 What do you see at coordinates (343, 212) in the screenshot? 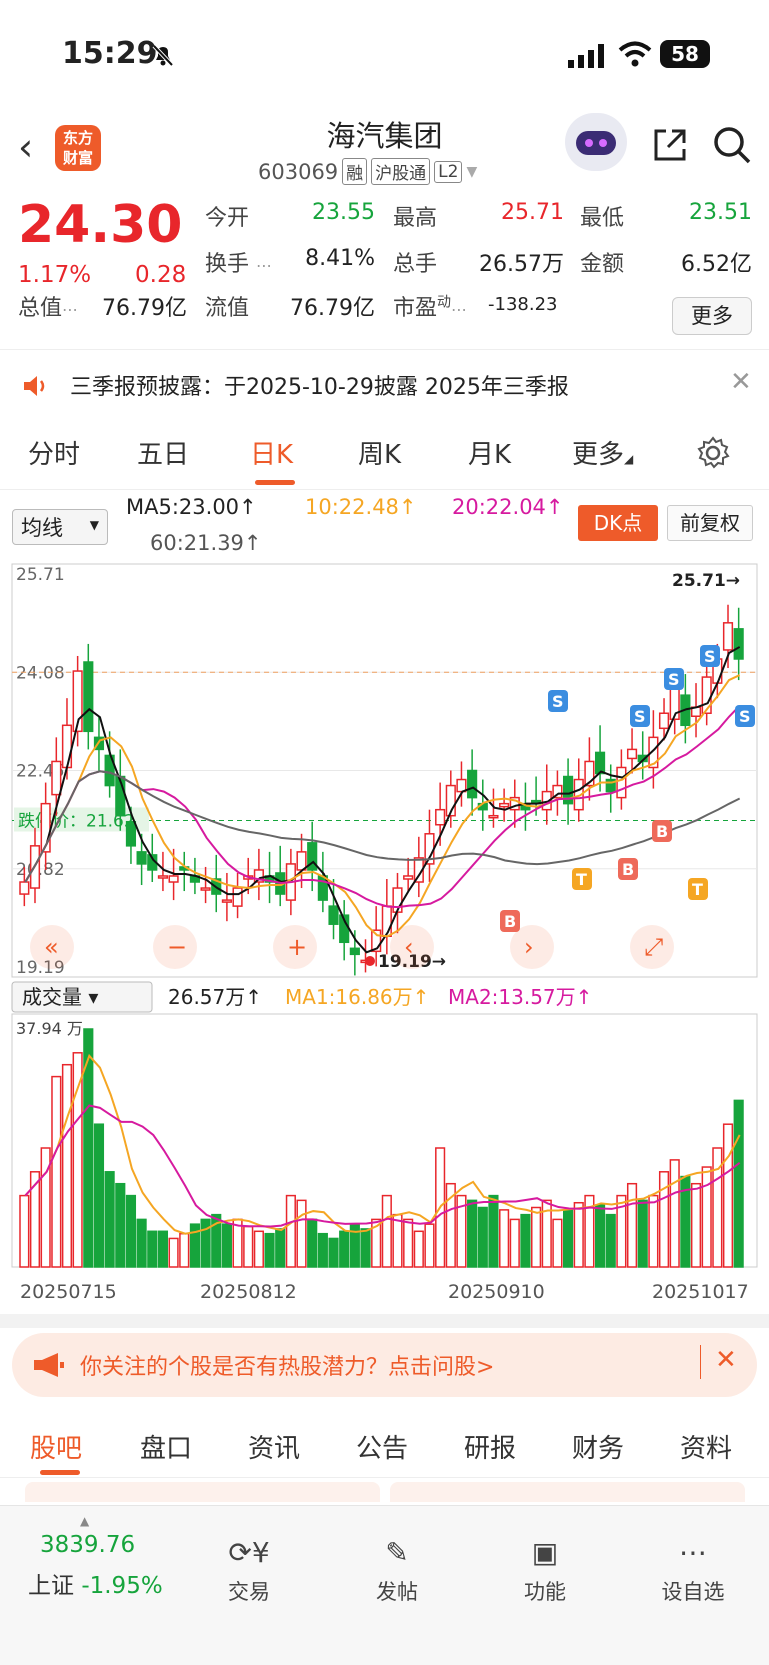
I see `open-value: 23.55` at bounding box center [343, 212].